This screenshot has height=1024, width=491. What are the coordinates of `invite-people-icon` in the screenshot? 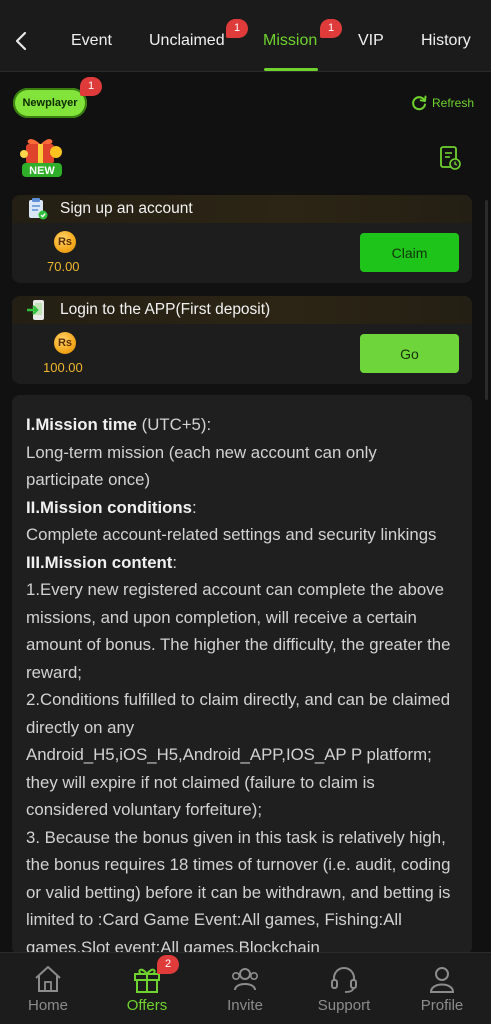 It's located at (244, 979).